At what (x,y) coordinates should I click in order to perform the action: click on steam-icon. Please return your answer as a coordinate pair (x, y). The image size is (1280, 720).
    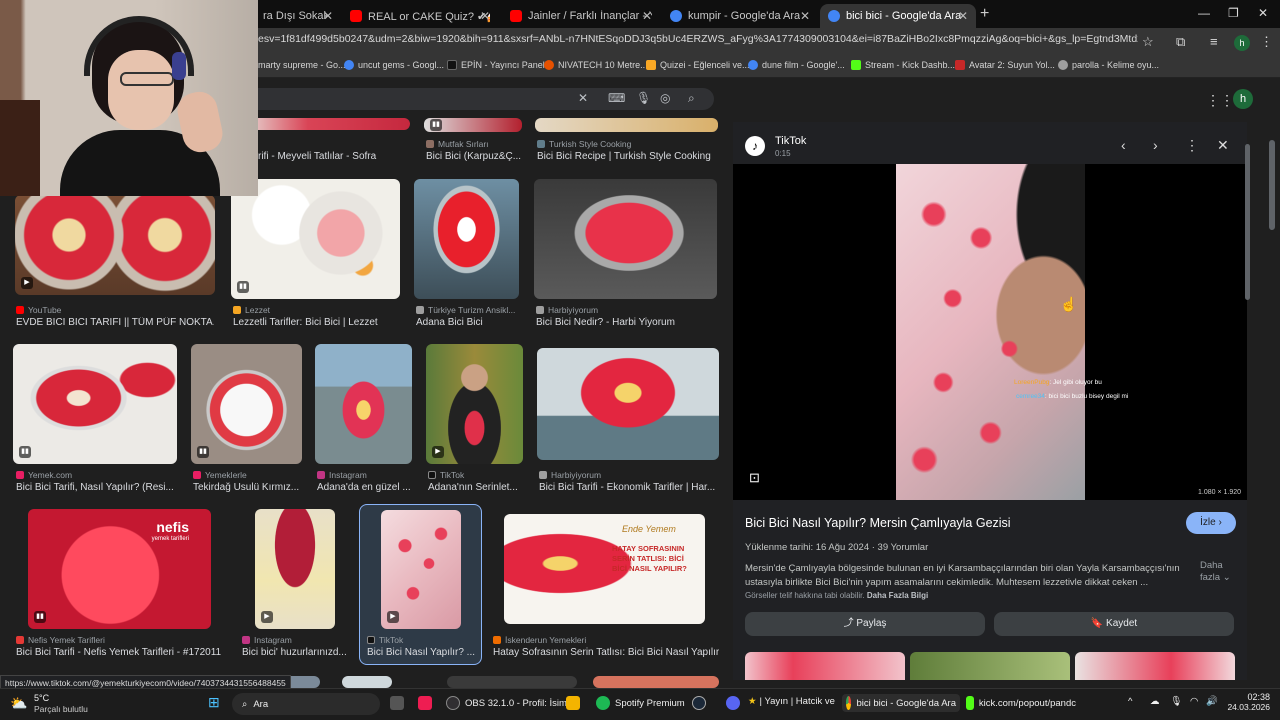
    Looking at the image, I should click on (701, 703).